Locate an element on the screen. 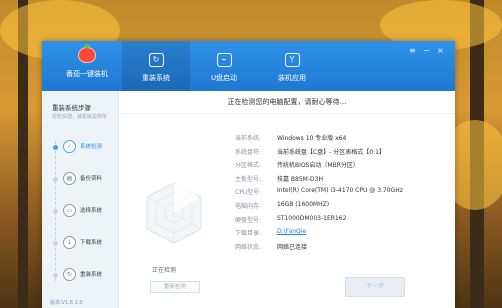  next-step-button: 下一步 is located at coordinates (375, 287).